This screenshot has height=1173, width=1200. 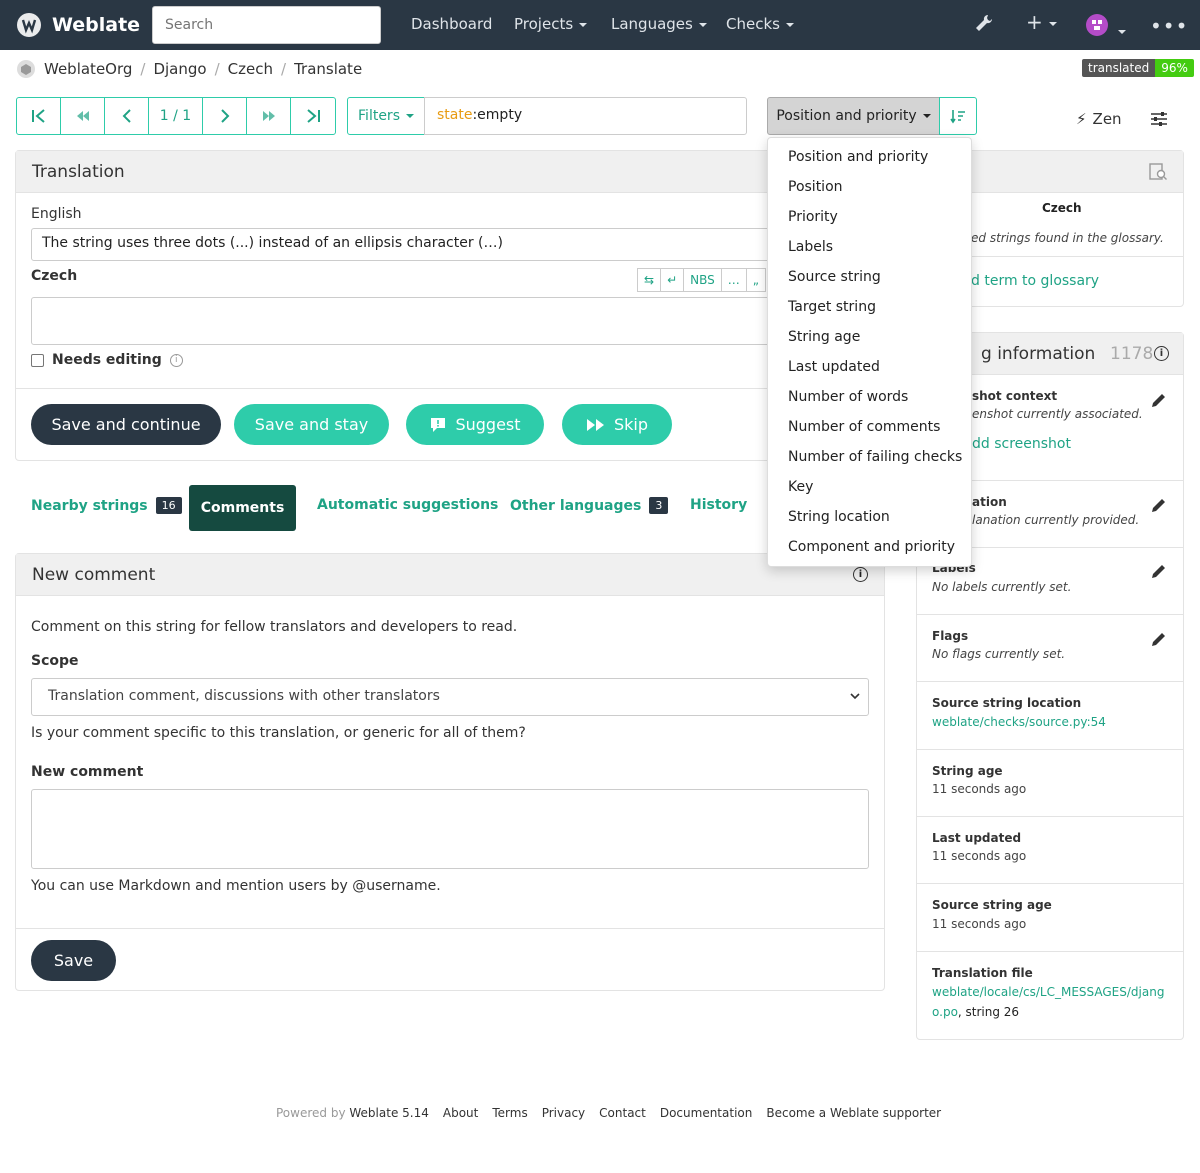 What do you see at coordinates (589, 505) in the screenshot?
I see `tab-other-languages: Other languages 3` at bounding box center [589, 505].